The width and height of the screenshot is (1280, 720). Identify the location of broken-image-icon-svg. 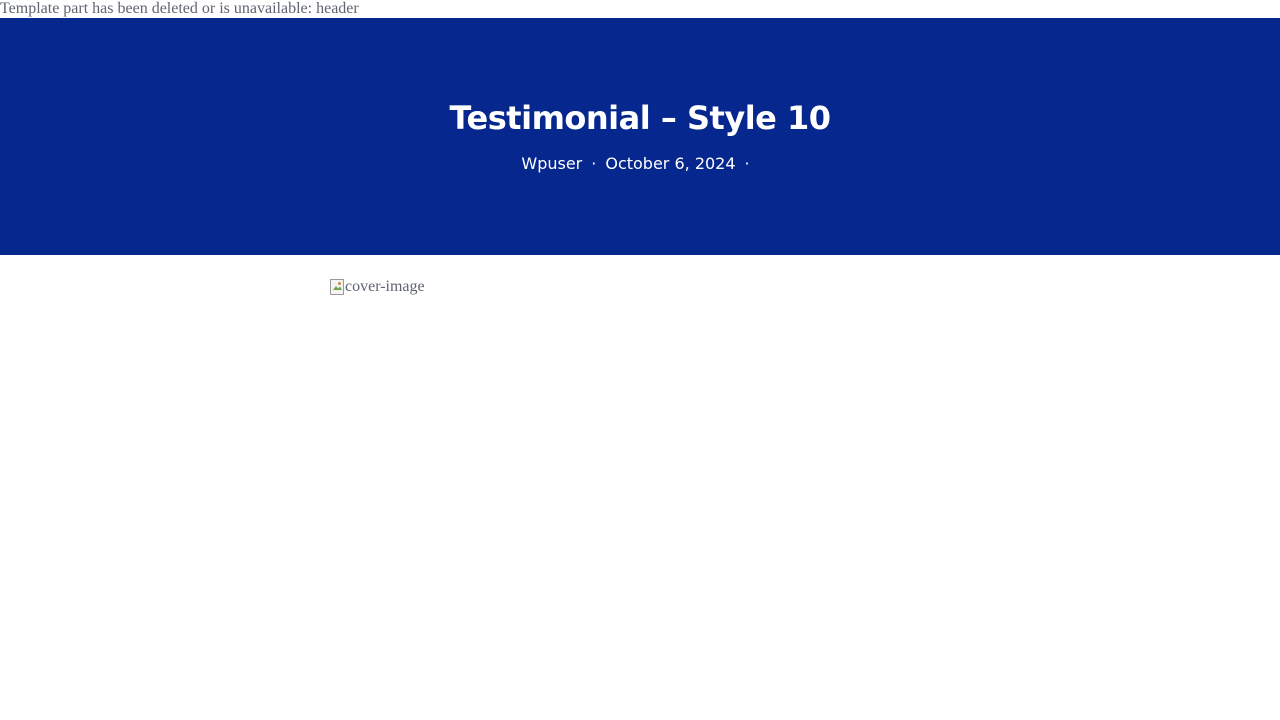
(337, 287).